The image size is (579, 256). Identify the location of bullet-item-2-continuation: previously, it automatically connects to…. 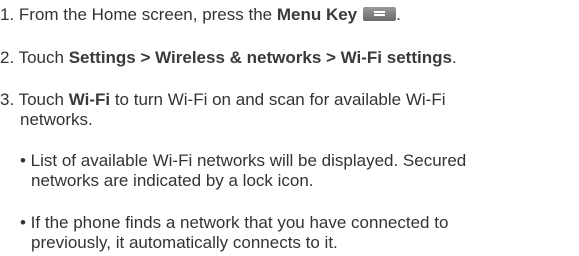
(184, 242).